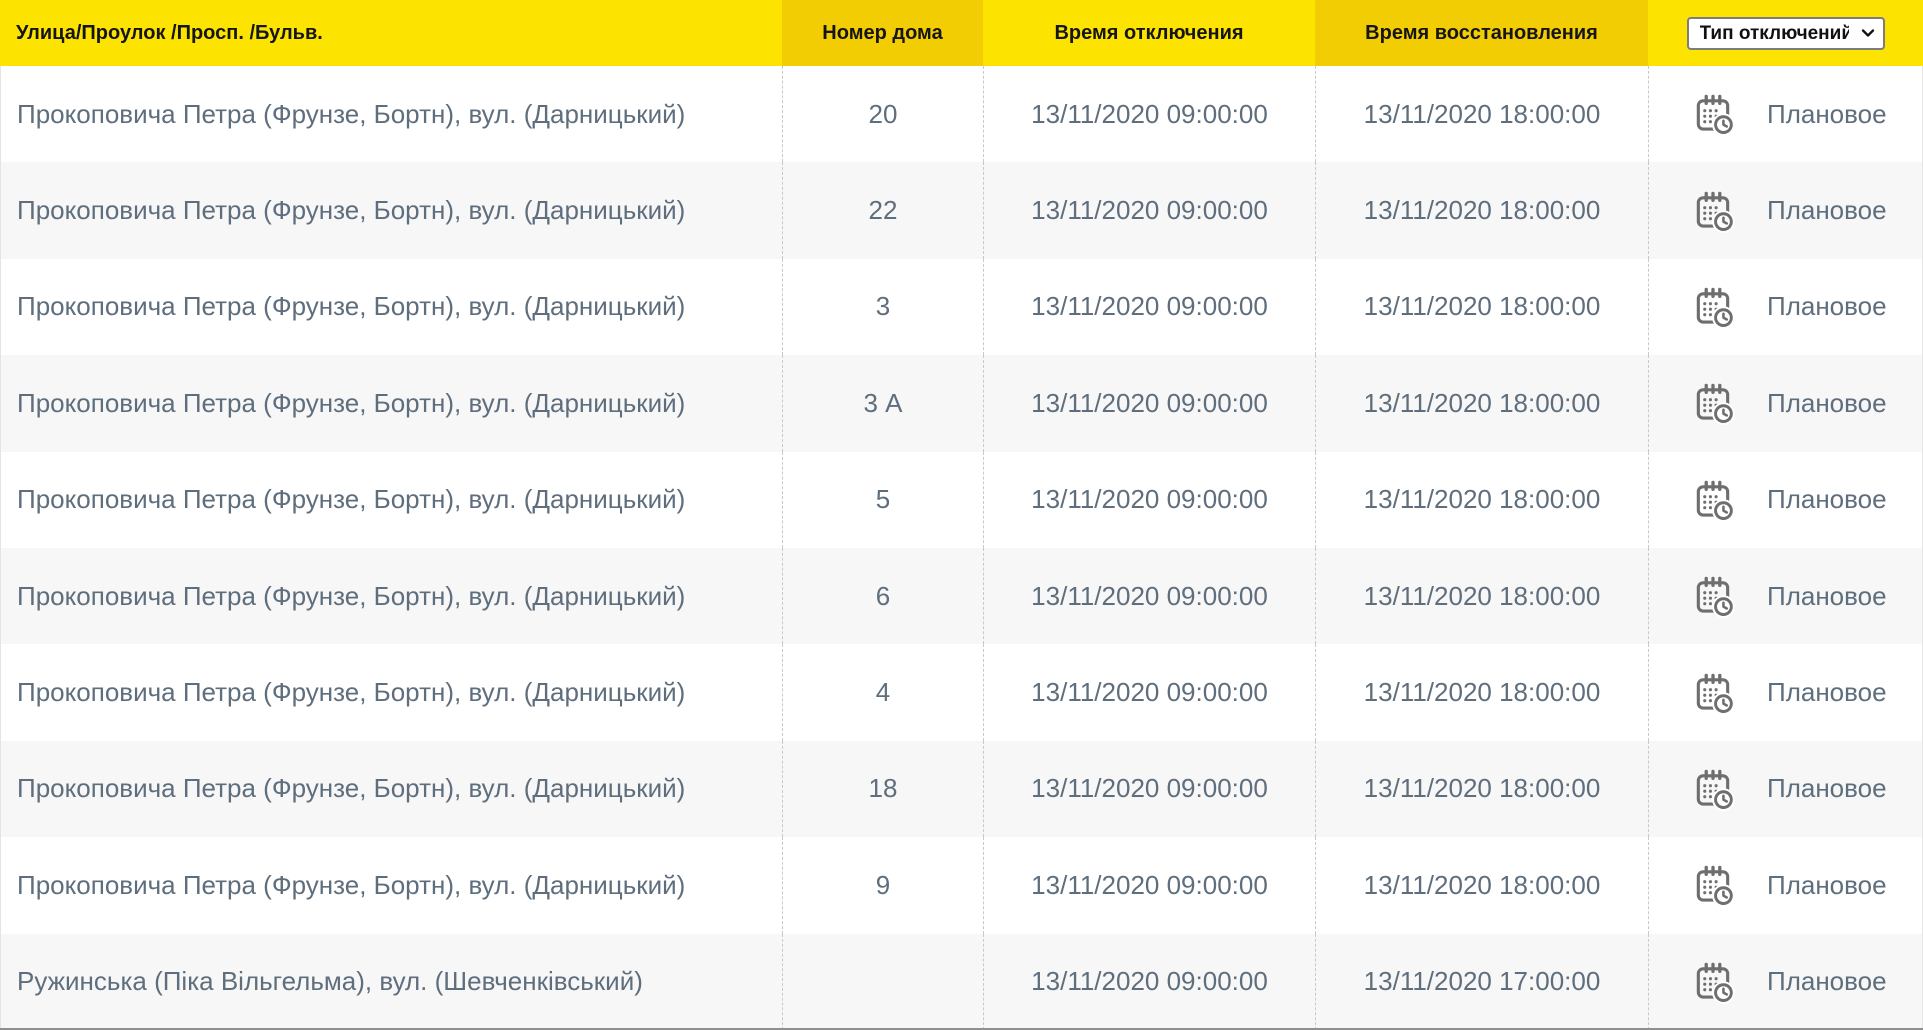 Image resolution: width=1923 pixels, height=1030 pixels. Describe the element at coordinates (391, 33) in the screenshot. I see `header-cell-street: Улица/Проулок /Просп. /Бульв.` at that location.